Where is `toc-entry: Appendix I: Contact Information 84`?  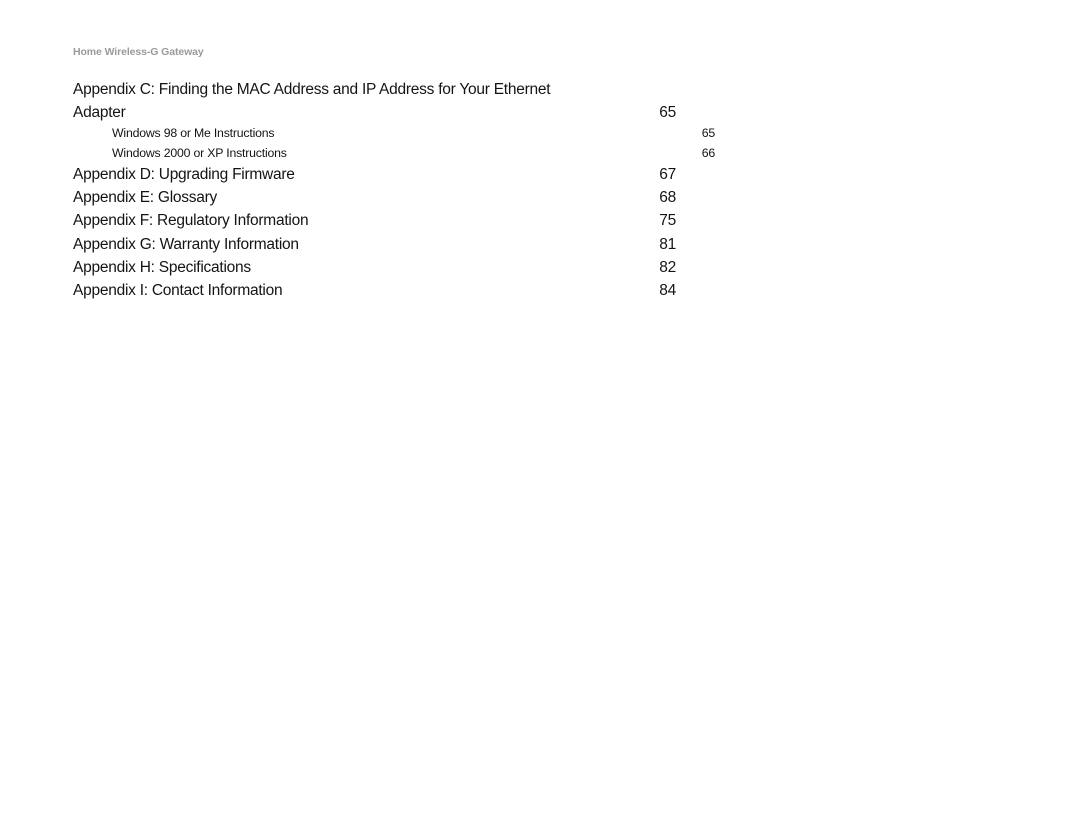
toc-entry: Appendix I: Contact Information 84 is located at coordinates (374, 290).